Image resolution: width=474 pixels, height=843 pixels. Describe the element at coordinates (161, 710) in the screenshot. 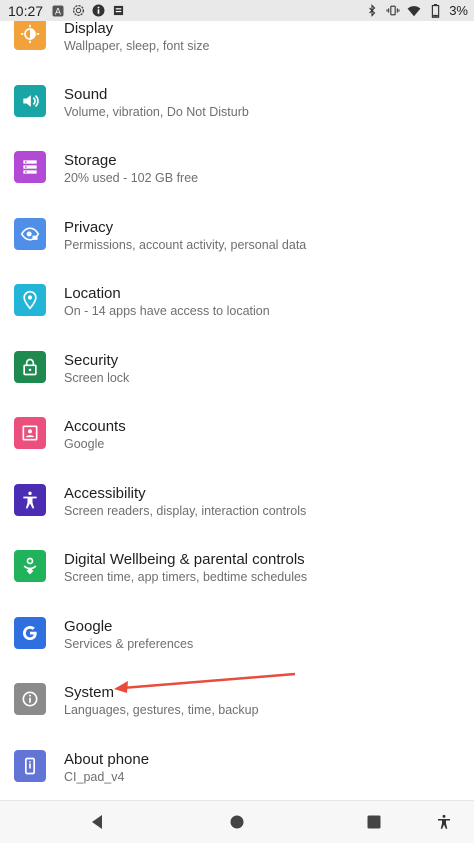

I see `settings-item-subtitle: Languages, gestures, time, backup` at that location.